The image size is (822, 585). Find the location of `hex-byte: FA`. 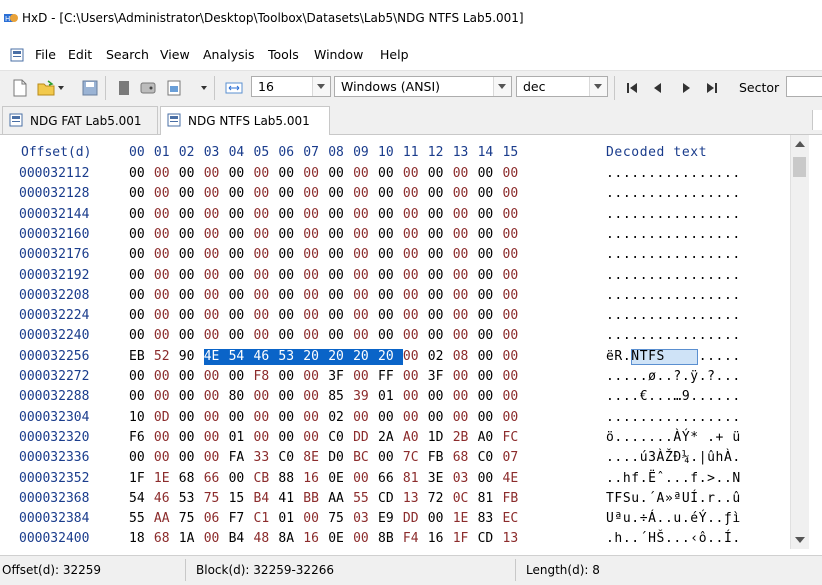

hex-byte: FA is located at coordinates (240, 458).